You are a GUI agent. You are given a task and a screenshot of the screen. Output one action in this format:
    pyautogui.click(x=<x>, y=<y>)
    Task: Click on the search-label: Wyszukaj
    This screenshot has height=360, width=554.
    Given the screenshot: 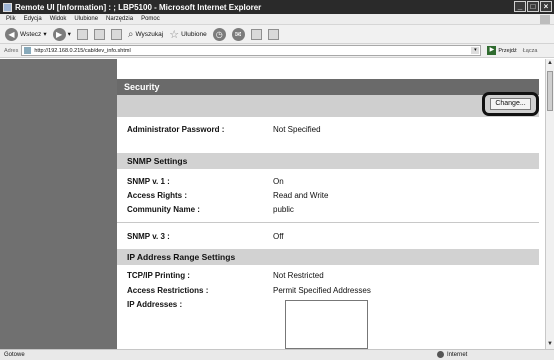 What is the action you would take?
    pyautogui.click(x=149, y=34)
    